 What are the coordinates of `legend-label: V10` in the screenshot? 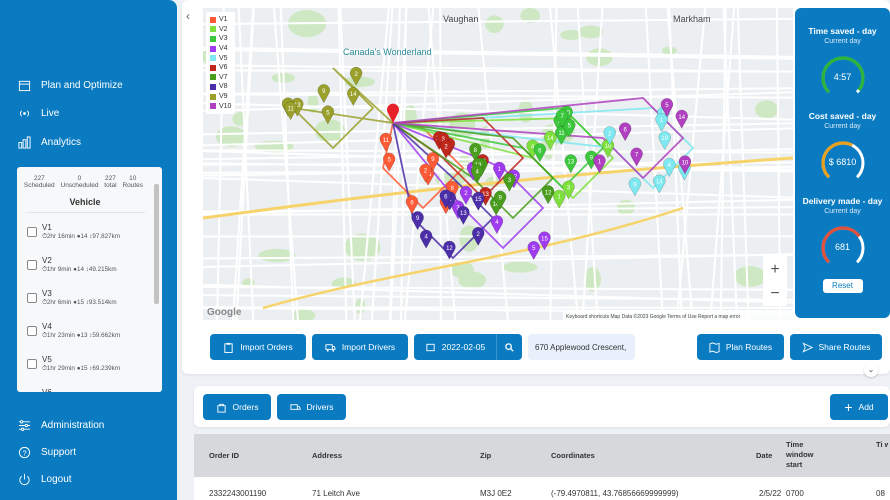 It's located at (225, 106).